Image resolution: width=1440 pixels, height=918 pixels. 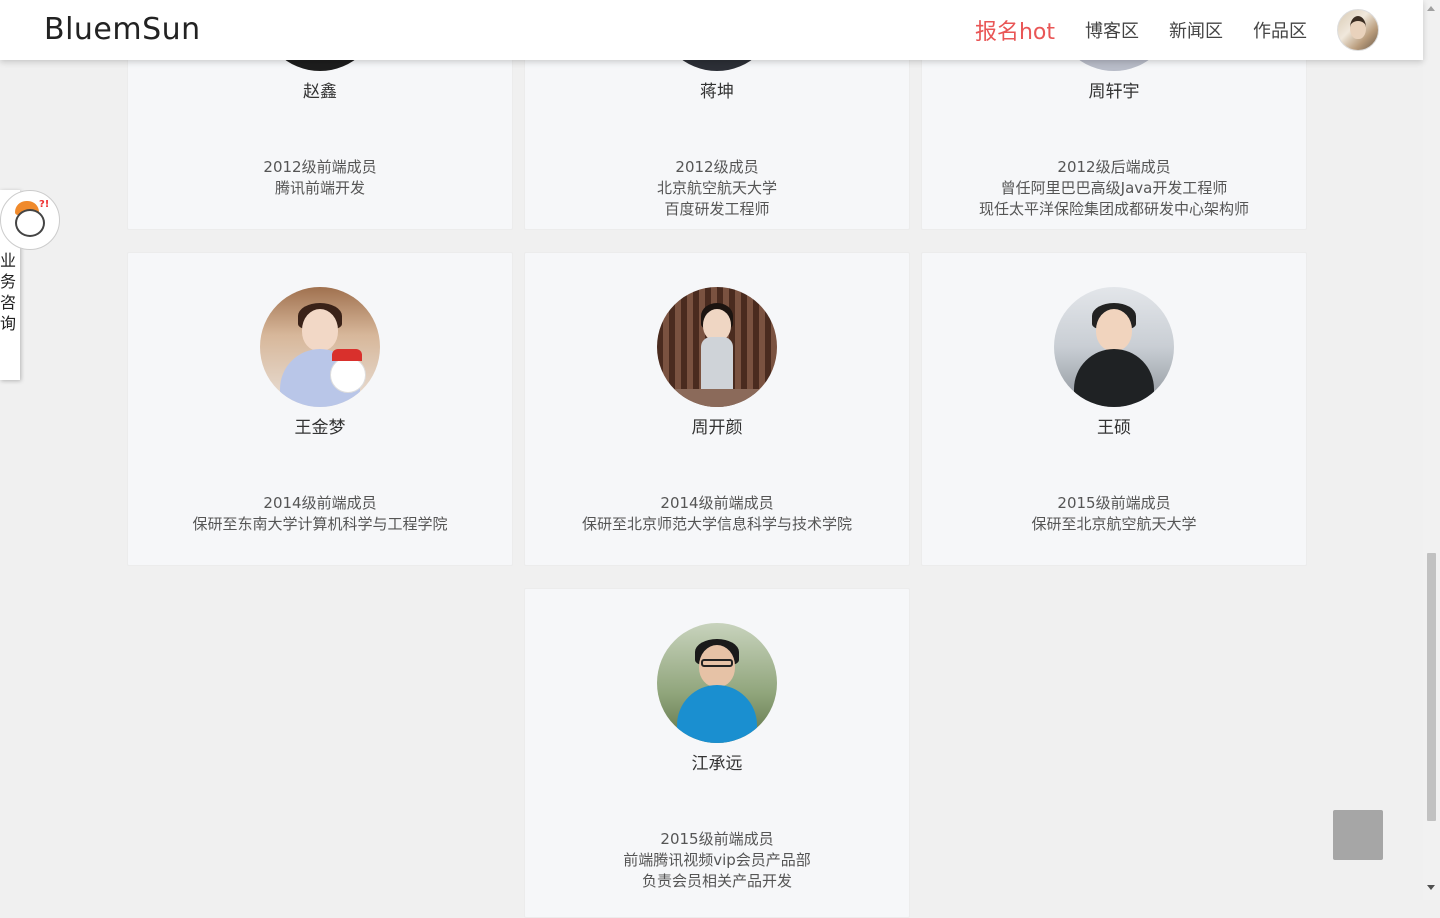 I want to click on top-navbar: BluemSun 报名hot 博客区 新闻区 作品区, so click(x=711, y=30).